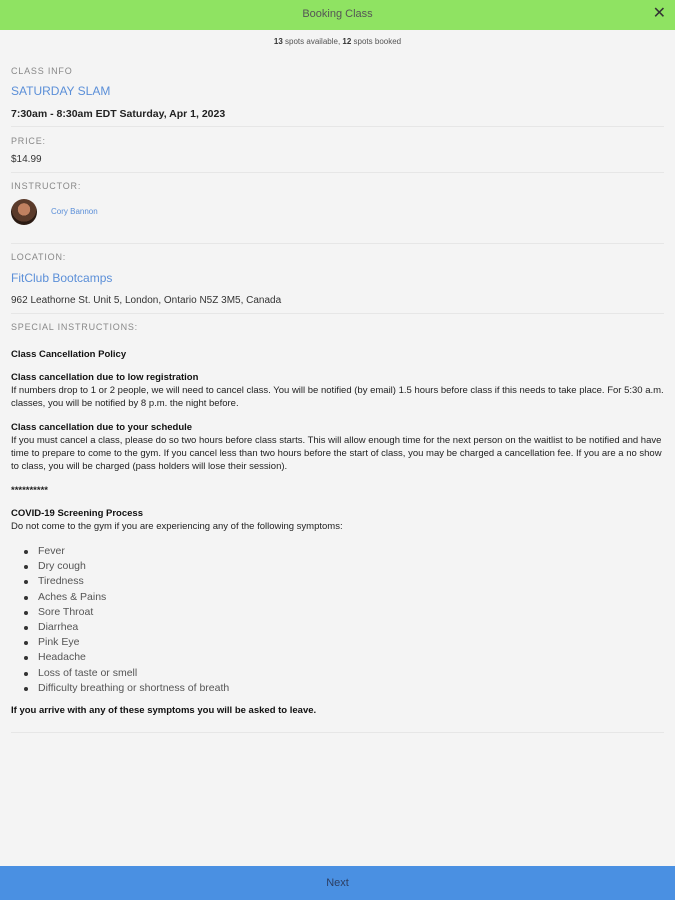 Image resolution: width=675 pixels, height=900 pixels. What do you see at coordinates (376, 41) in the screenshot?
I see `spots-booked-text: spots booked` at bounding box center [376, 41].